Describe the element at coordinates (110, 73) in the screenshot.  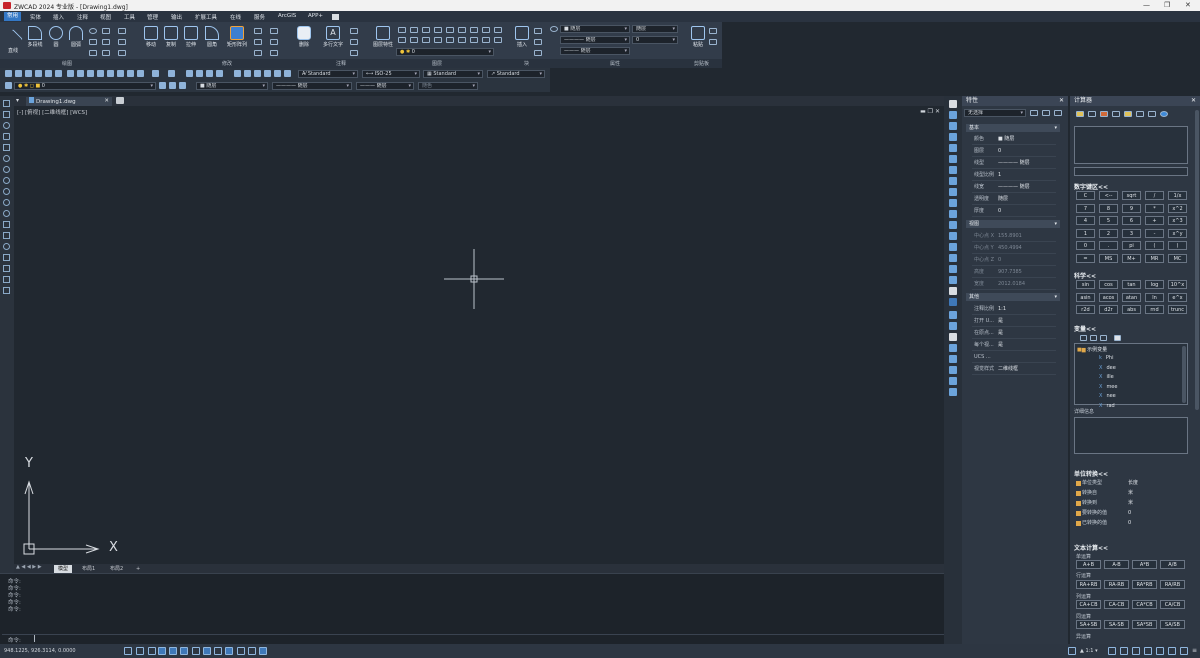
I see `block-tb-icon` at that location.